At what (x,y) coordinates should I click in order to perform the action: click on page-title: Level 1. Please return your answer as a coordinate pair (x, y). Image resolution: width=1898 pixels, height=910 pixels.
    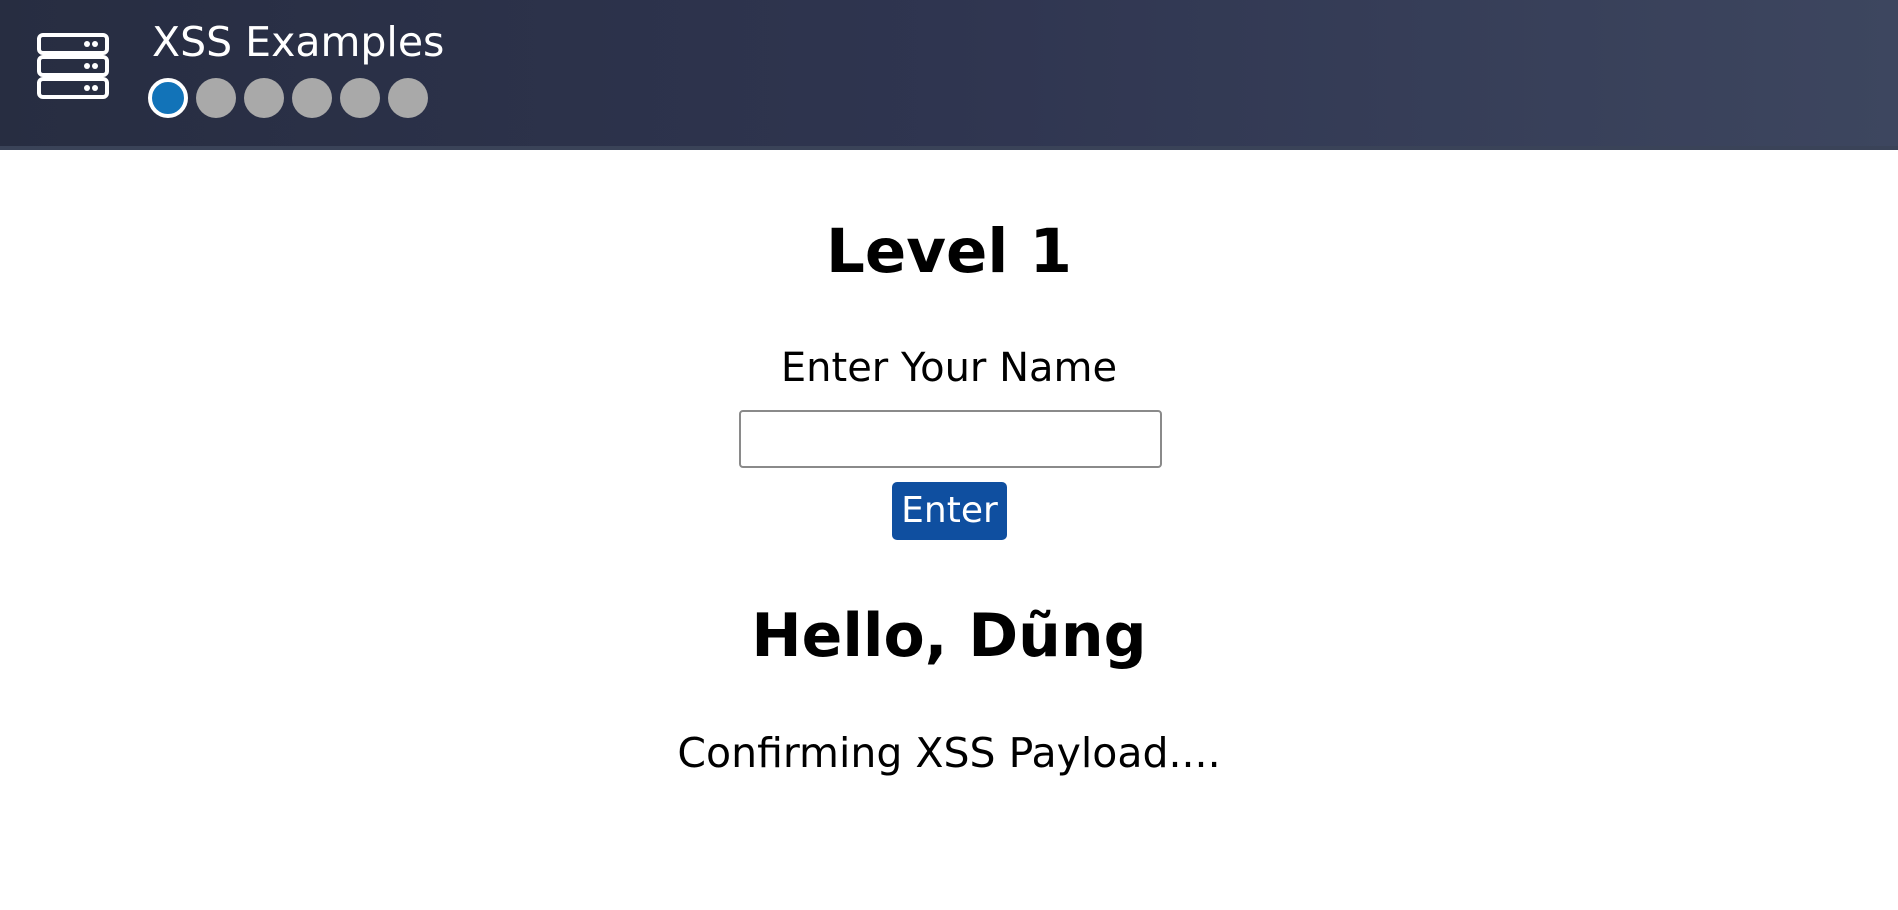
    Looking at the image, I should click on (949, 251).